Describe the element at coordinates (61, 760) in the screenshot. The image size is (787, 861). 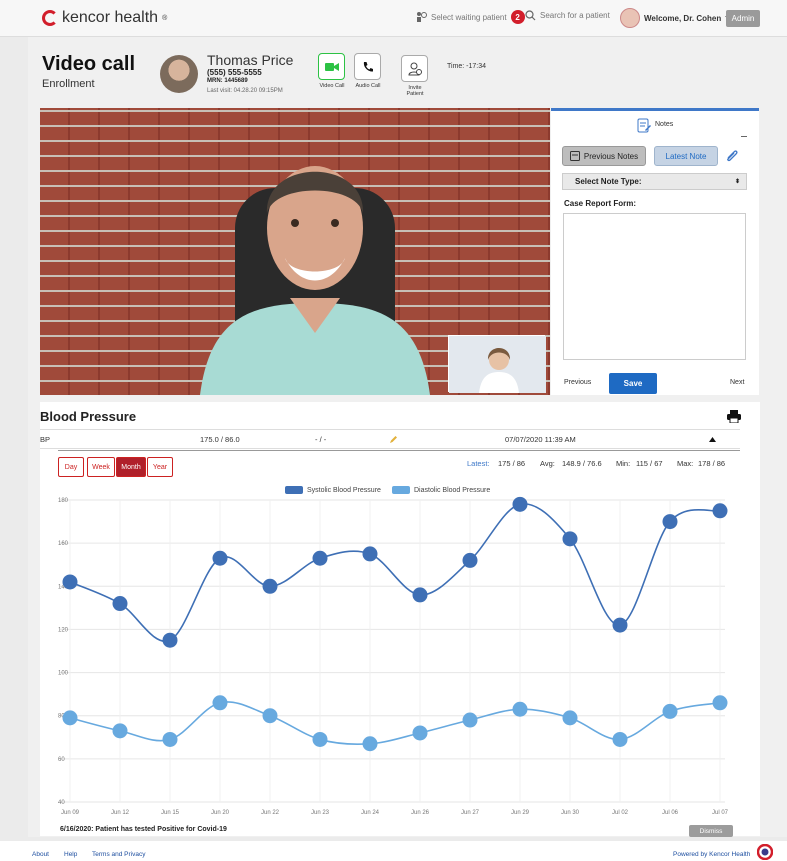
I see `y-tick-label: 60` at that location.